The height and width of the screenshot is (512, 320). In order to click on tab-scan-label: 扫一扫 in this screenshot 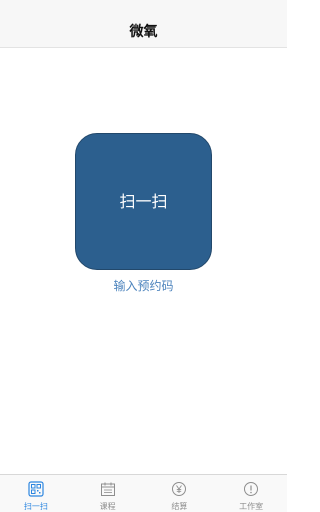, I will do `click(35, 506)`.